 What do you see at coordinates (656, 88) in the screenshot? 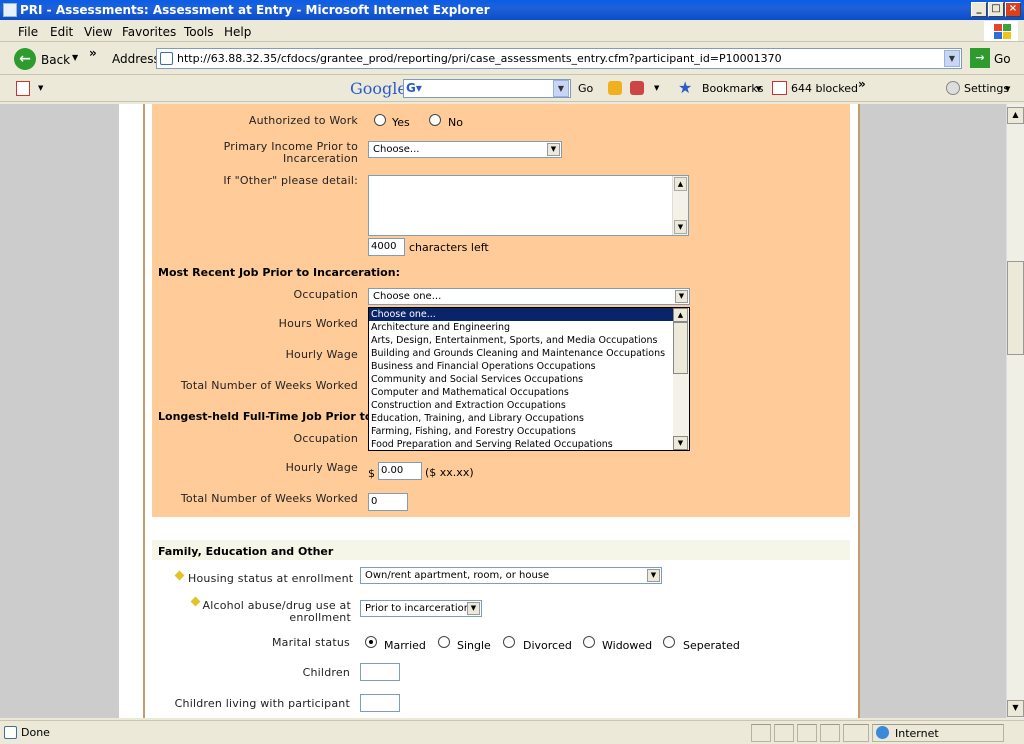
I see `options-dropdown-icon: ▼` at bounding box center [656, 88].